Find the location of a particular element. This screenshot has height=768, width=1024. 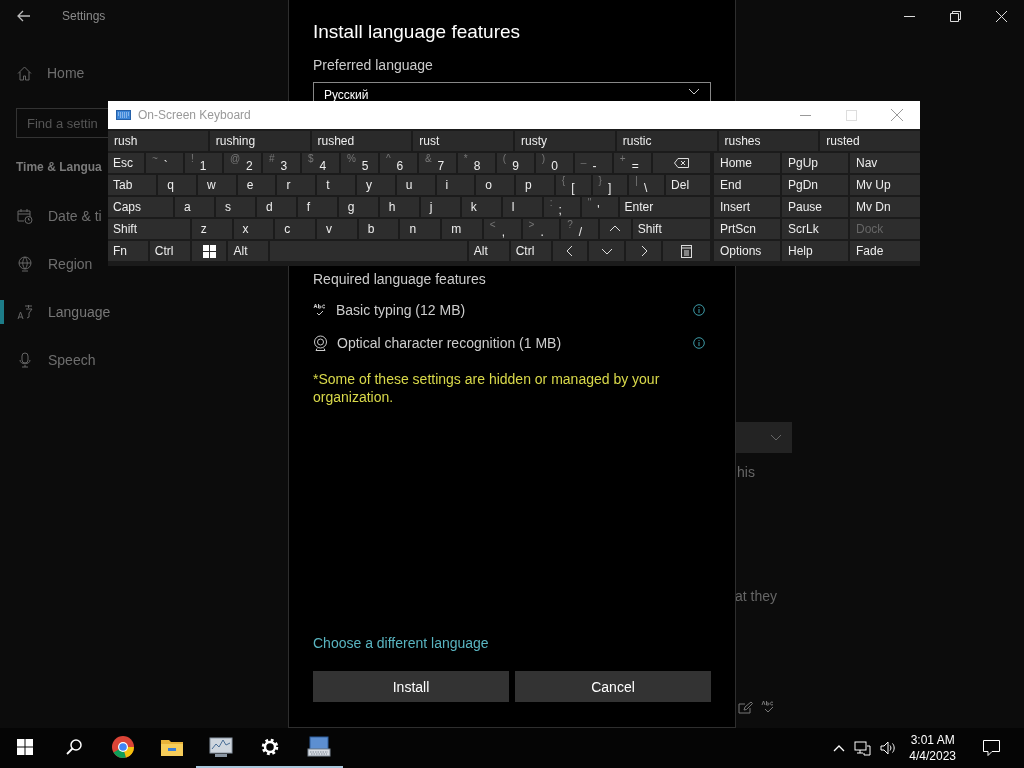

section-heading: Time & Langua is located at coordinates (59, 167).